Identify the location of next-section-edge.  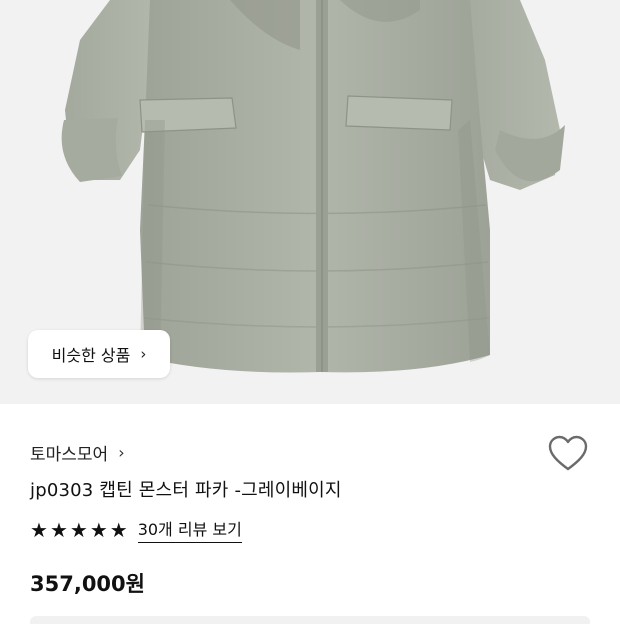
(310, 620).